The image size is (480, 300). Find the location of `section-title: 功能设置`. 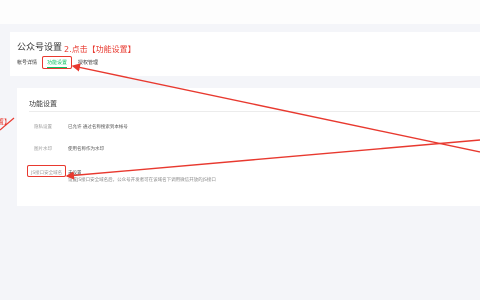

section-title: 功能设置 is located at coordinates (43, 104).